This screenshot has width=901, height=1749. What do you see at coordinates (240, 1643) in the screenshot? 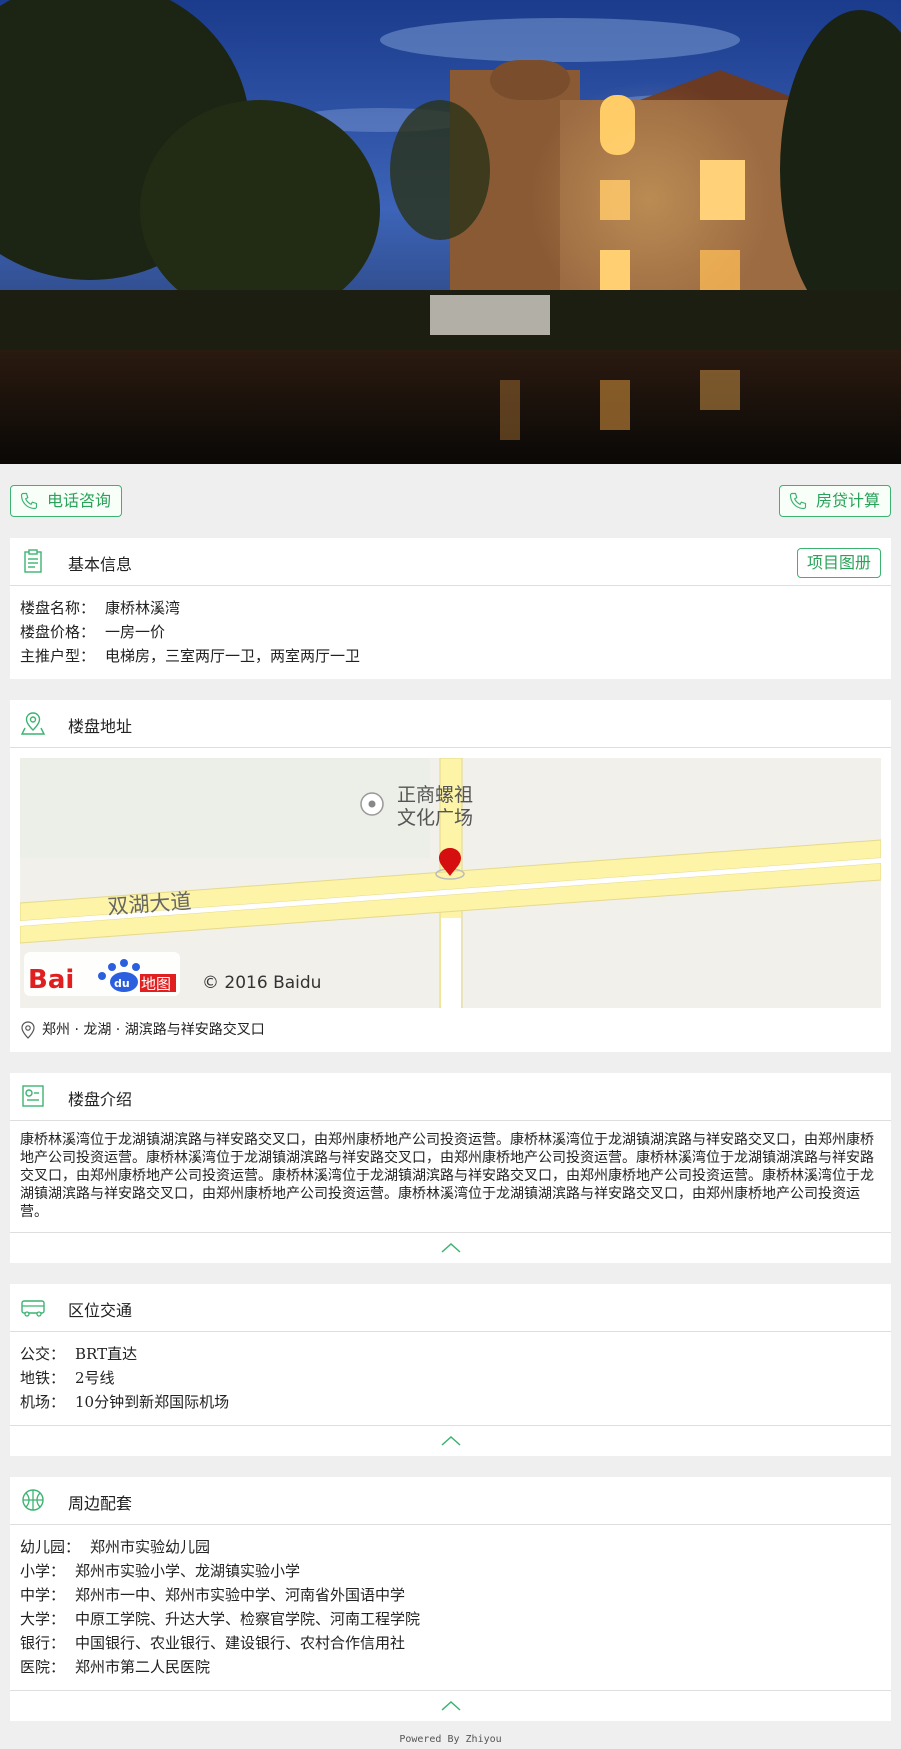
I see `info-value: 中国银行、农业银行、建设银行、农村合作信用社` at bounding box center [240, 1643].